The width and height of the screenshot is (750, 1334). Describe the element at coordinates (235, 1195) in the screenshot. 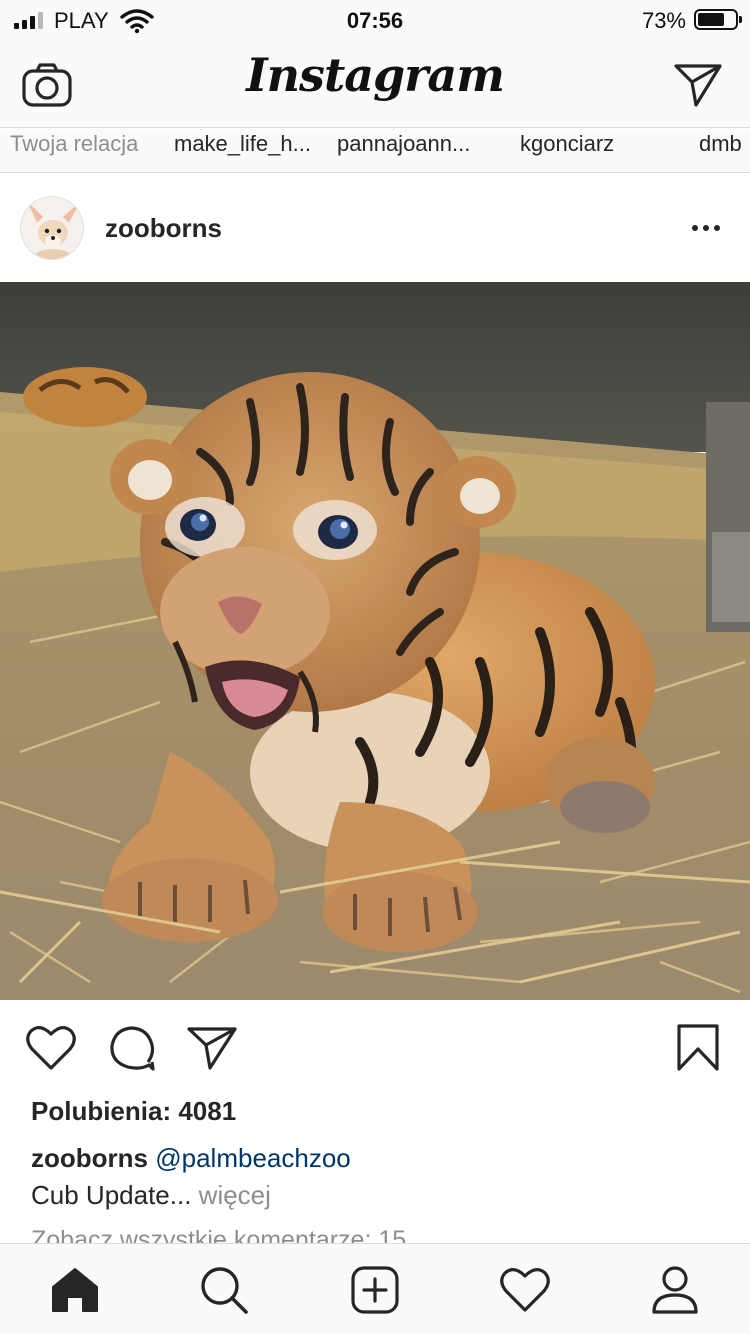

I see `caption-more-link: więcej` at that location.